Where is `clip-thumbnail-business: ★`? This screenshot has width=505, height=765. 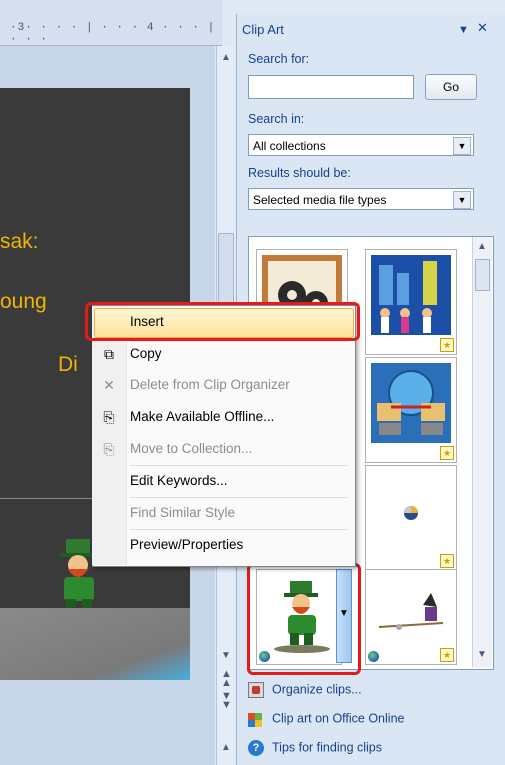
clip-thumbnail-business: ★ is located at coordinates (411, 302).